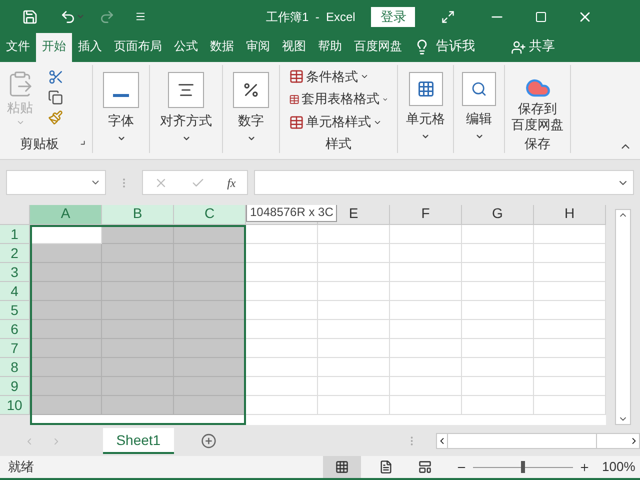 The width and height of the screenshot is (640, 480). What do you see at coordinates (15, 405) in the screenshot?
I see `row-header: 10` at bounding box center [15, 405].